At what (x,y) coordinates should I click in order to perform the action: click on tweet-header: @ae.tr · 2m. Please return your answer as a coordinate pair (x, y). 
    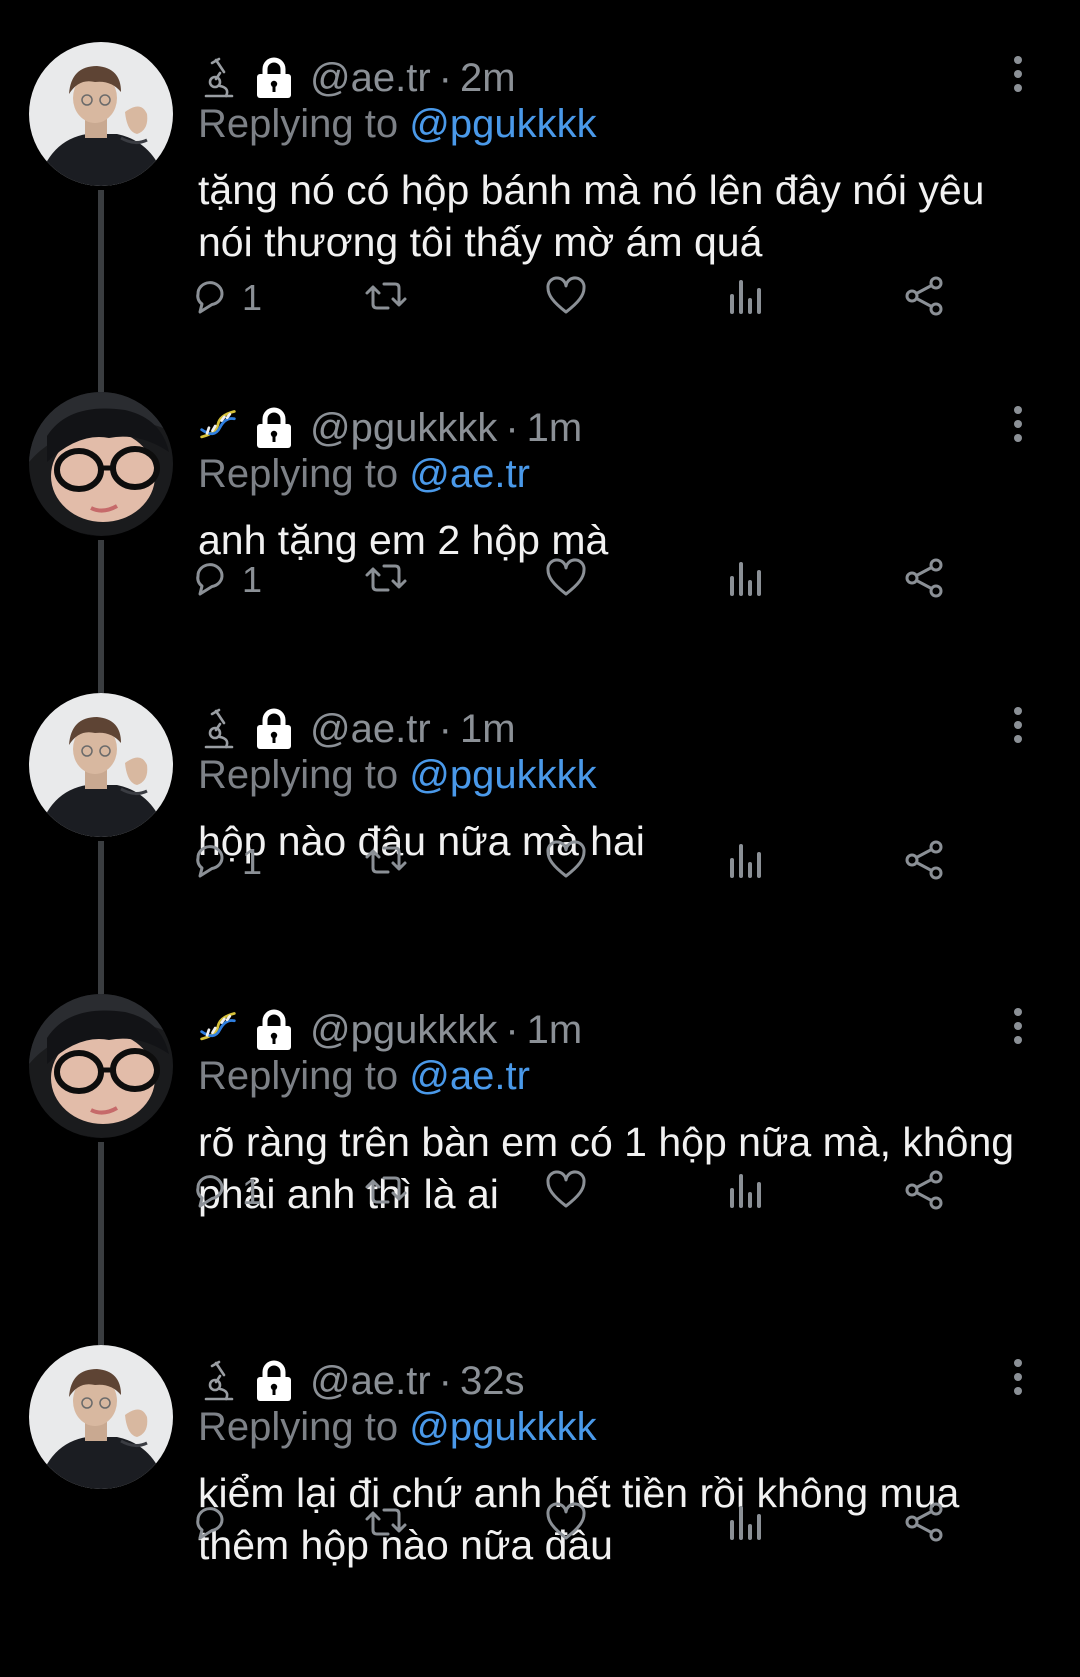
    Looking at the image, I should click on (357, 78).